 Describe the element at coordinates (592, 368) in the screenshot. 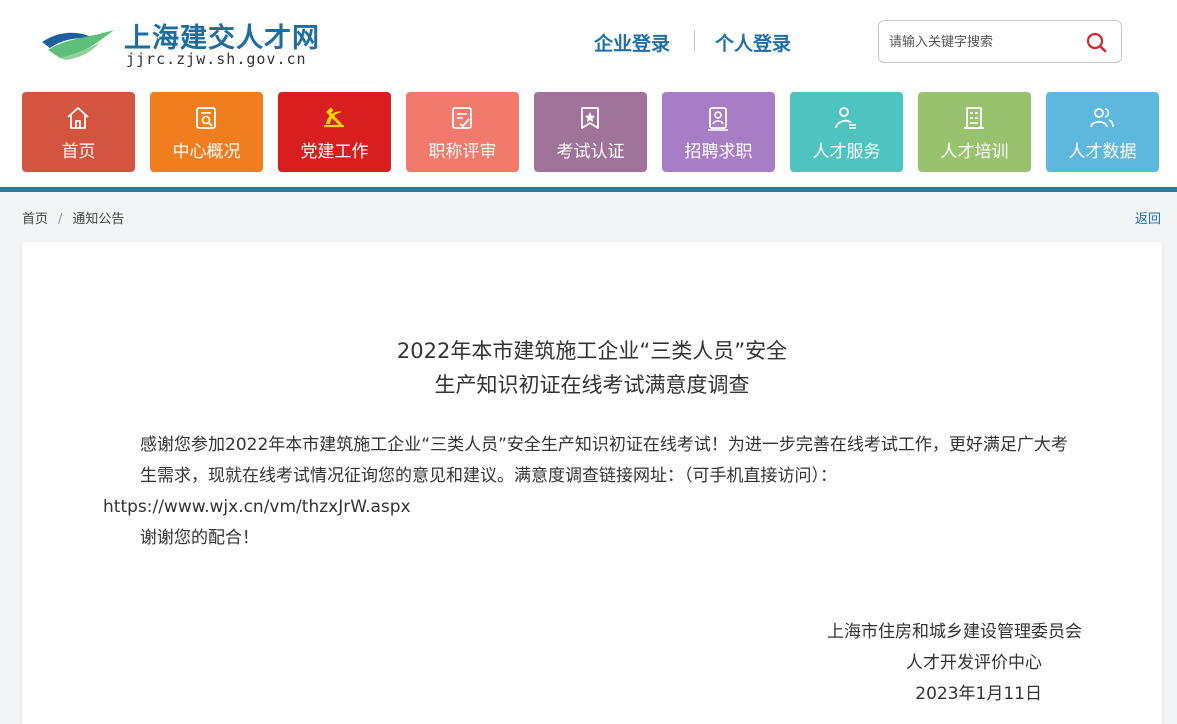

I see `article-title: 2022年本市建筑施工企业“三类人员”安全 生产知识初证在线考试满意度调查` at that location.